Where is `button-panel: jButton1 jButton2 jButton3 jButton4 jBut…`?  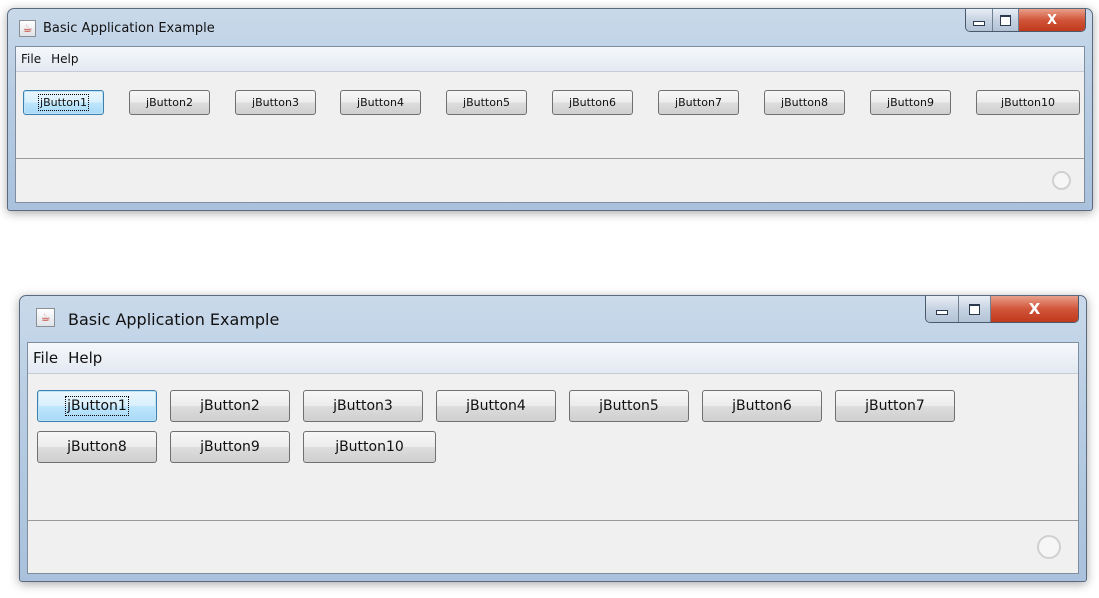 button-panel: jButton1 jButton2 jButton3 jButton4 jBut… is located at coordinates (550, 116).